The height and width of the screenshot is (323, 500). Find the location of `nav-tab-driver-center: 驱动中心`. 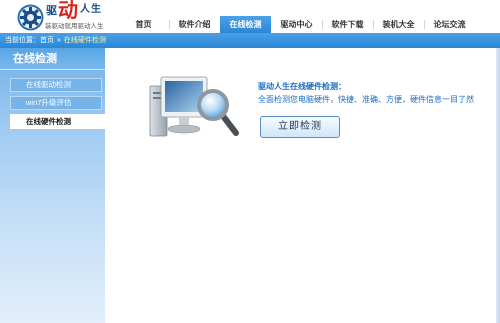

nav-tab-driver-center: 驱动中心 is located at coordinates (296, 24).